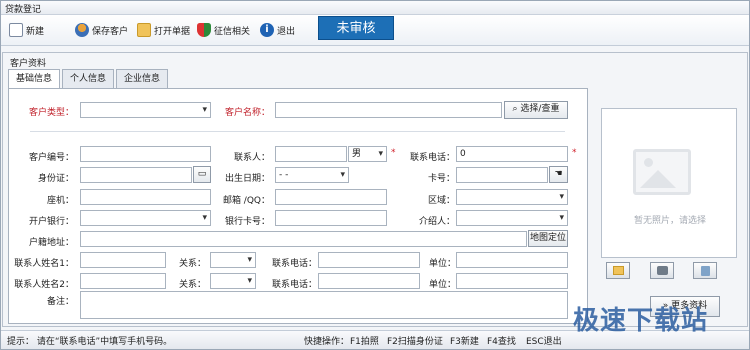 This screenshot has width=750, height=350. What do you see at coordinates (331, 197) in the screenshot?
I see `email-qq-input` at bounding box center [331, 197].